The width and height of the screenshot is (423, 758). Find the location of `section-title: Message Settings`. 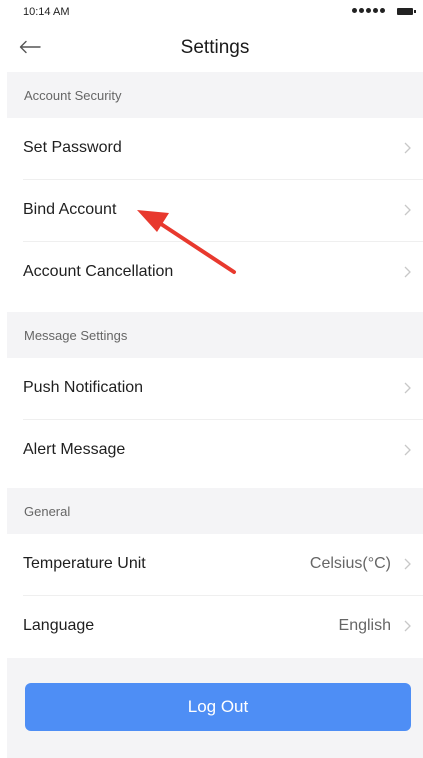

section-title: Message Settings is located at coordinates (76, 335).